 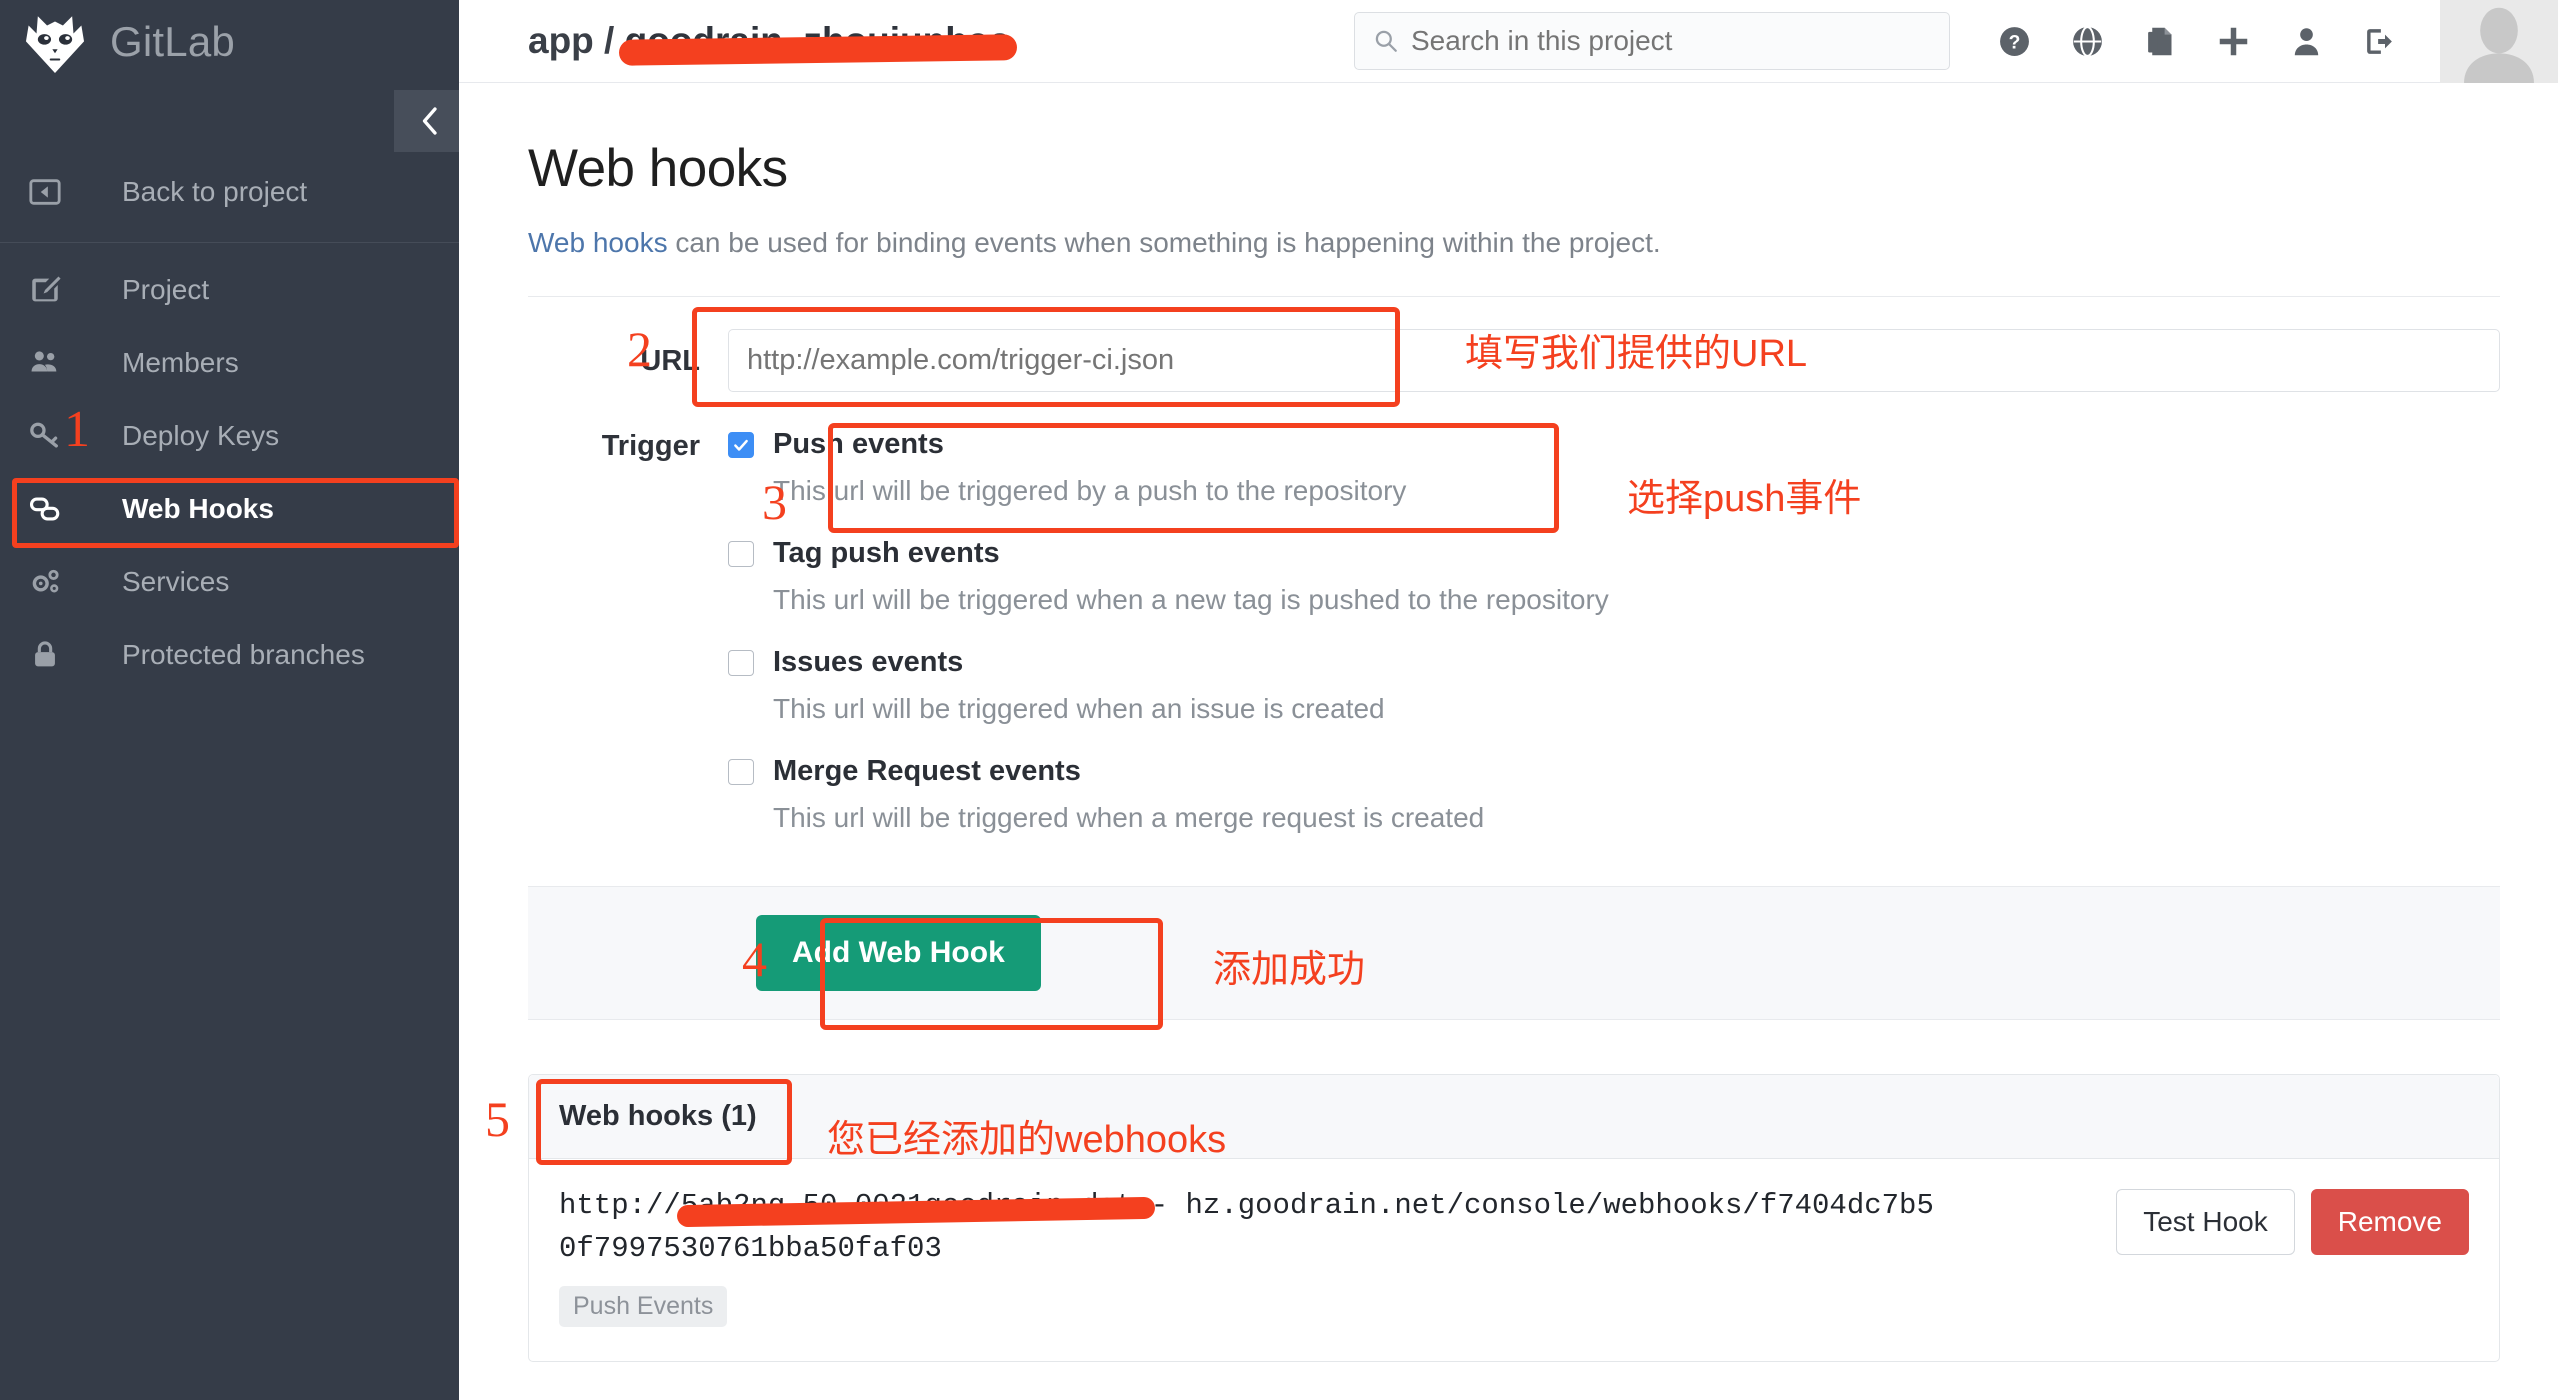 I want to click on search-input, so click(x=1671, y=41).